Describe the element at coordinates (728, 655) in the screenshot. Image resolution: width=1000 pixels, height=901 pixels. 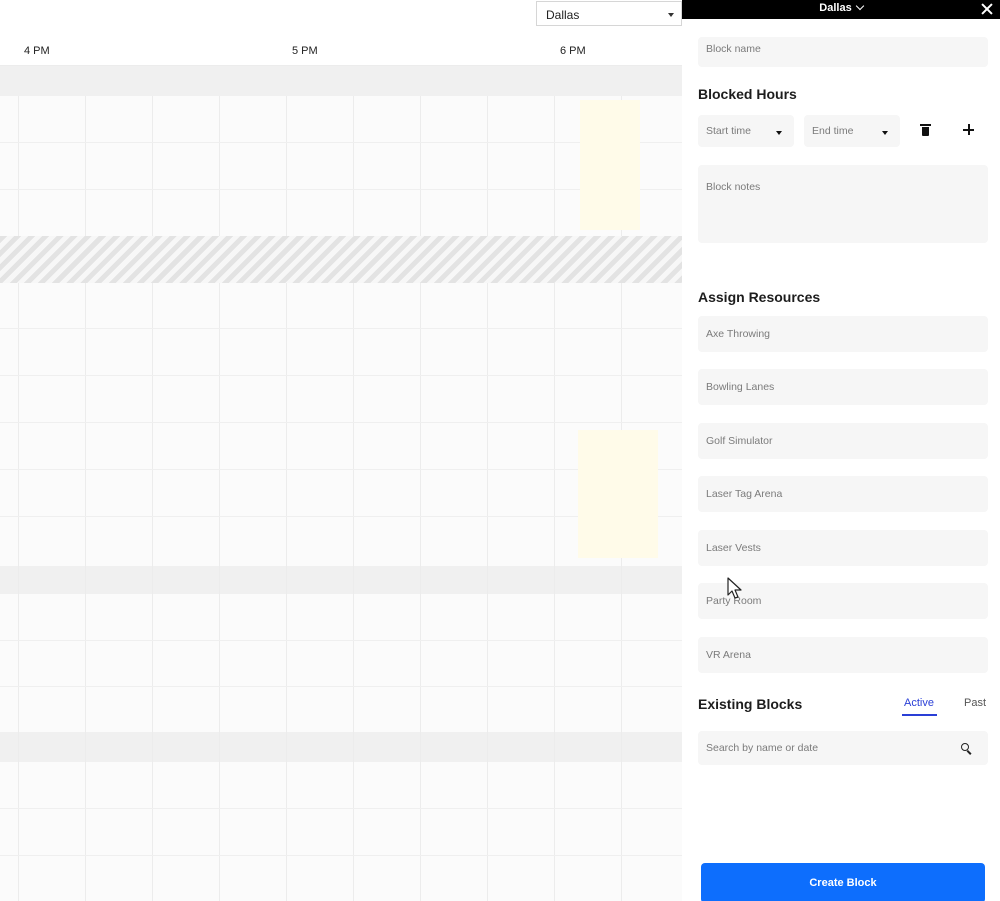
I see `resource-label: VR Arena` at that location.